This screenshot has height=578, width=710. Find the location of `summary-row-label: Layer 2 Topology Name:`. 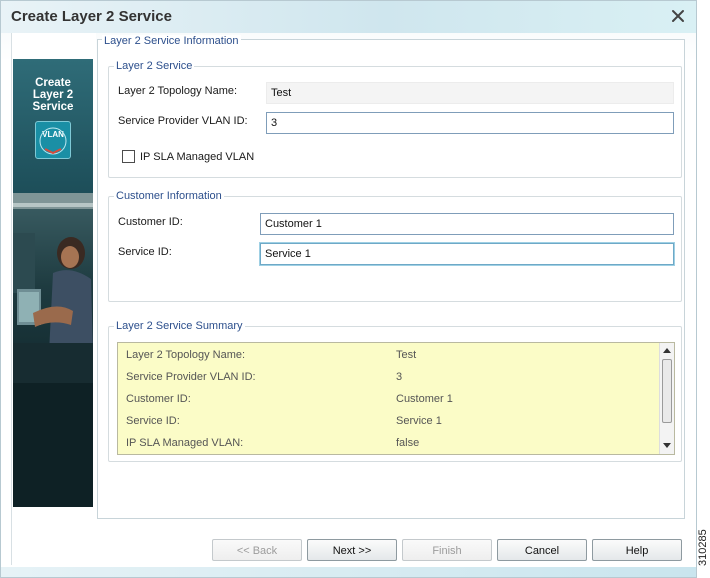

summary-row-label: Layer 2 Topology Name: is located at coordinates (186, 355).